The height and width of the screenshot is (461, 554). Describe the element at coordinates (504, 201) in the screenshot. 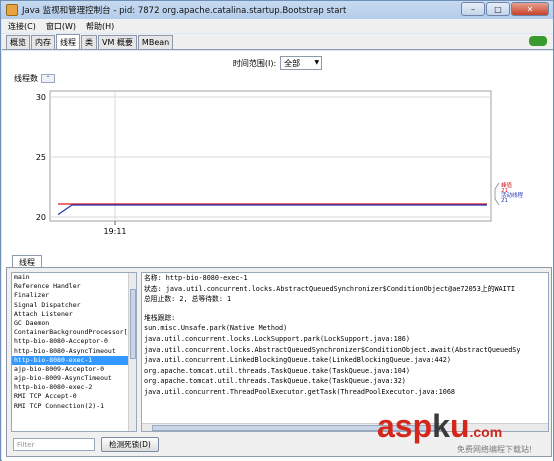

I see `legend-series-value: 21` at that location.